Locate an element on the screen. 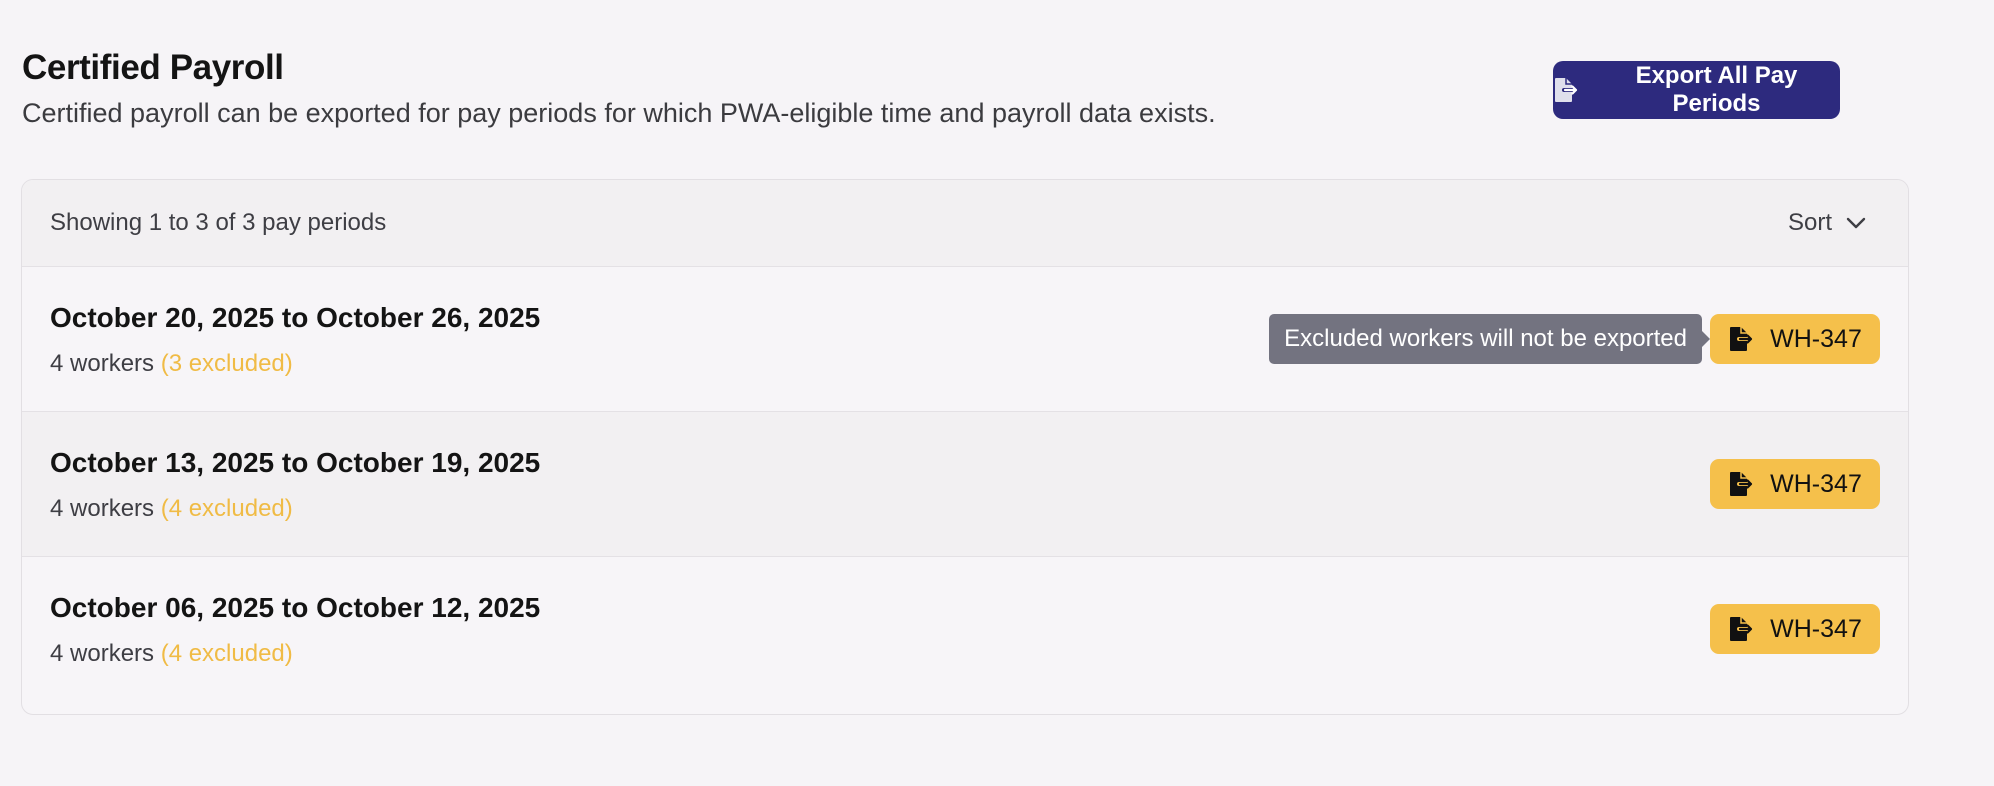  worker-count: 4 workers (3 excluded) is located at coordinates (171, 364).